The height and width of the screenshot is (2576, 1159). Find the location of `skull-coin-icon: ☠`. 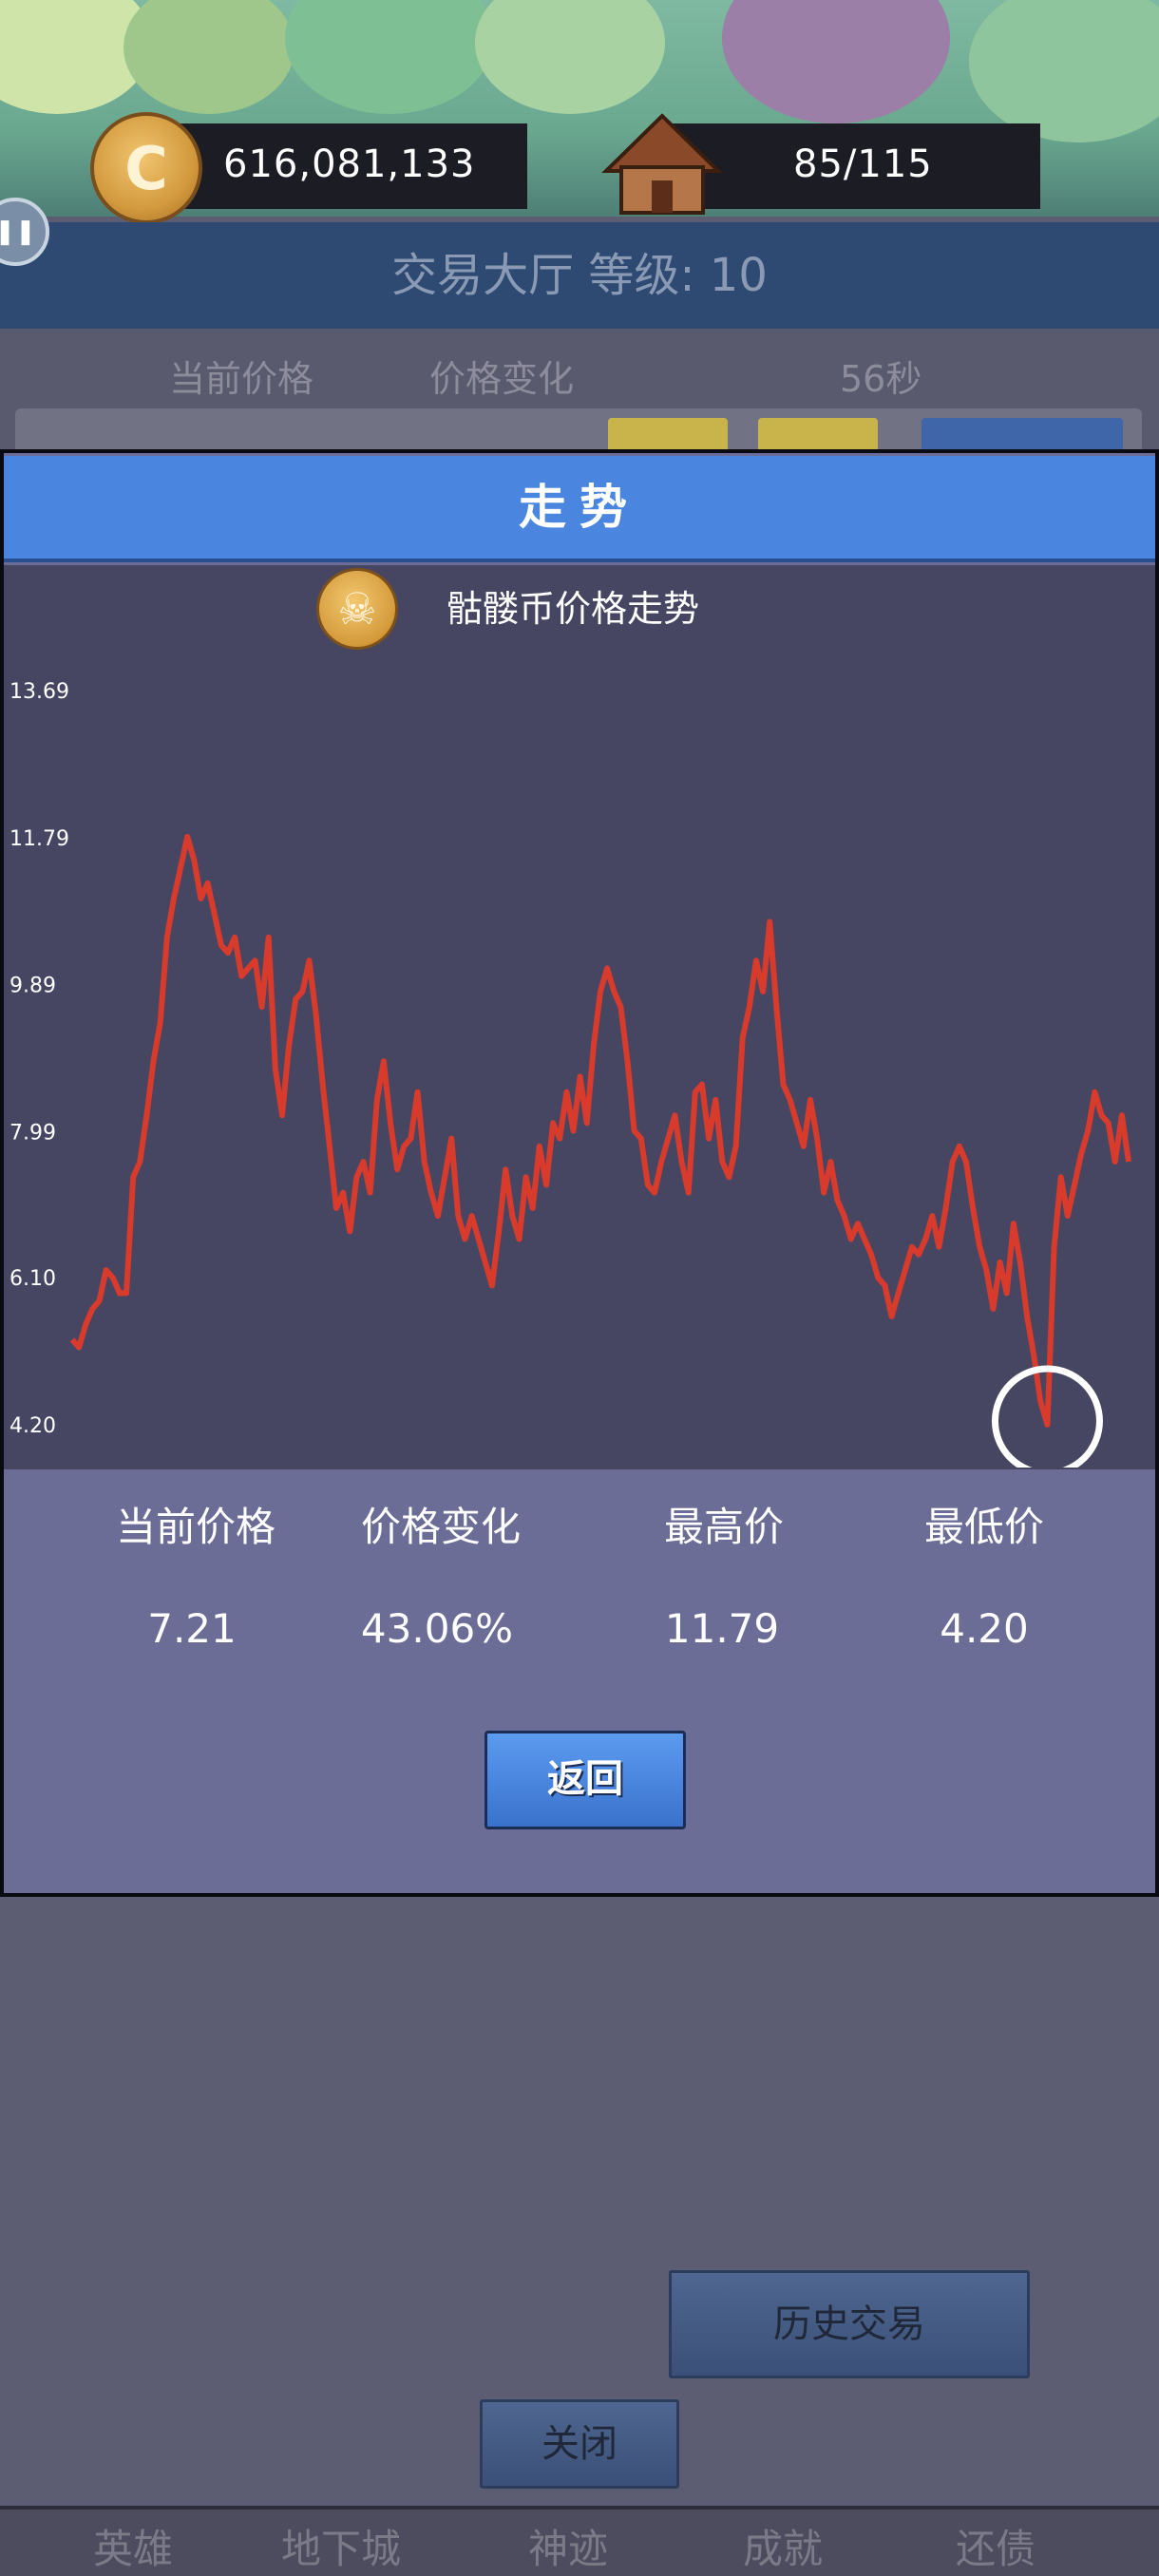

skull-coin-icon: ☠ is located at coordinates (357, 609).